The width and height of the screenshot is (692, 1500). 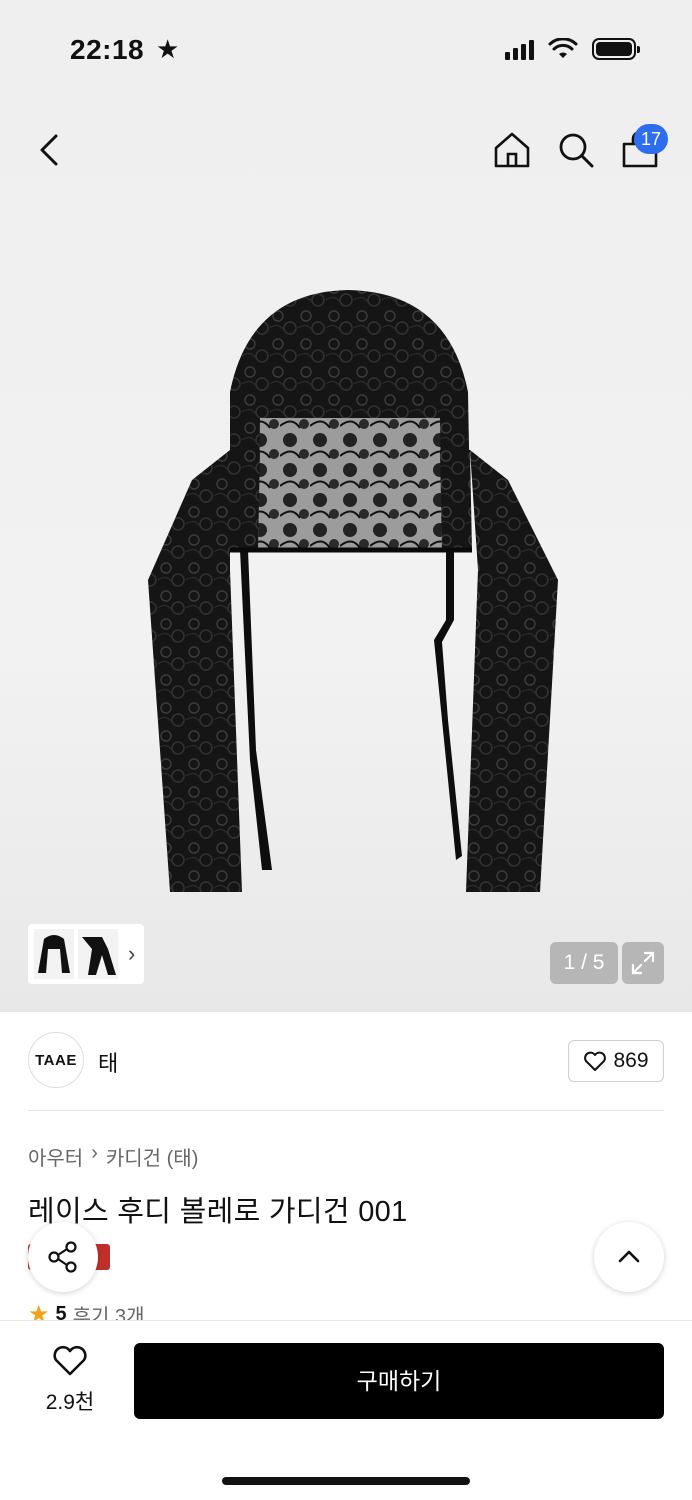 What do you see at coordinates (168, 49) in the screenshot?
I see `status-star-icon: ★` at bounding box center [168, 49].